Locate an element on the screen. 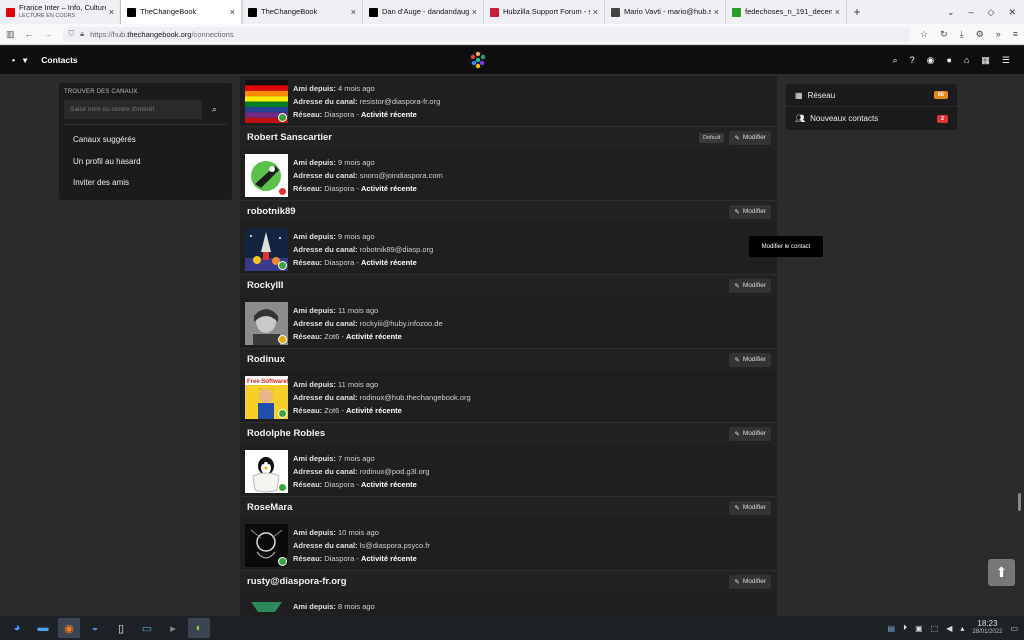 Image resolution: width=1024 pixels, height=640 pixels. notifications-icon: ◉ is located at coordinates (931, 60).